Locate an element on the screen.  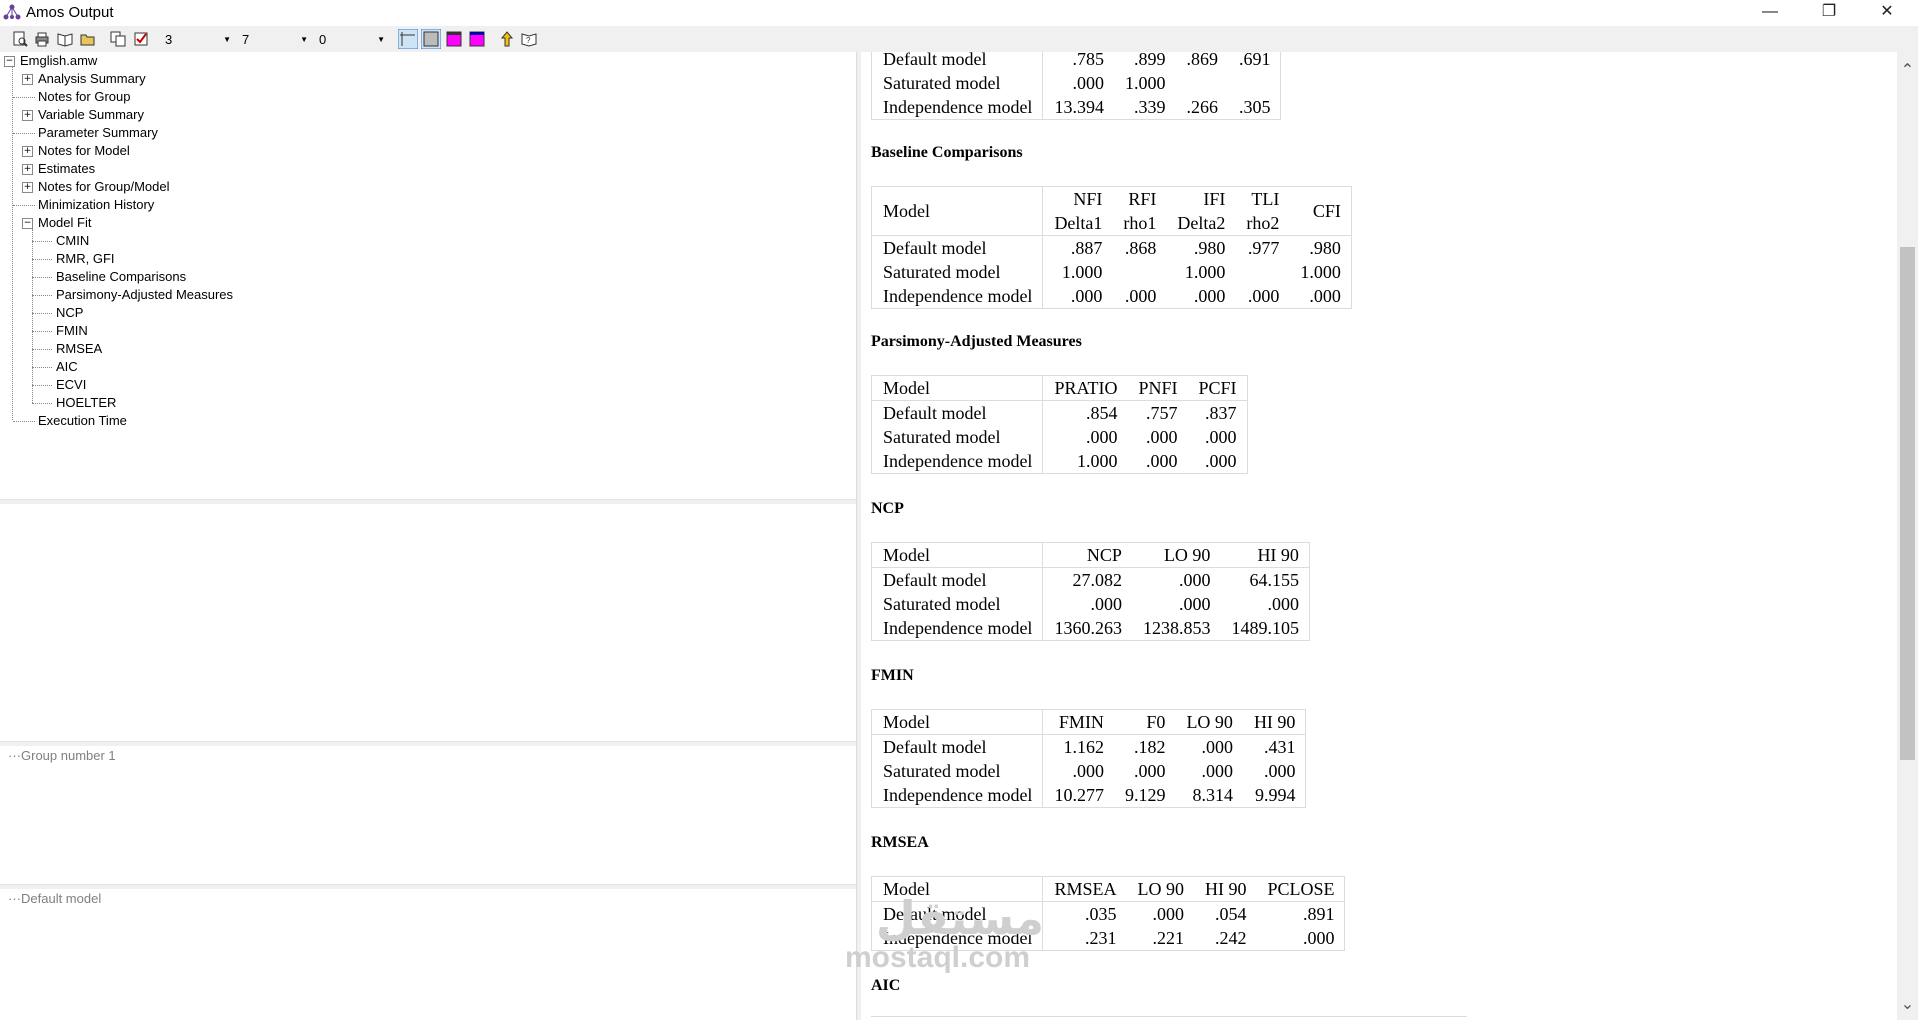
help-book-icon: ? is located at coordinates (529, 39).